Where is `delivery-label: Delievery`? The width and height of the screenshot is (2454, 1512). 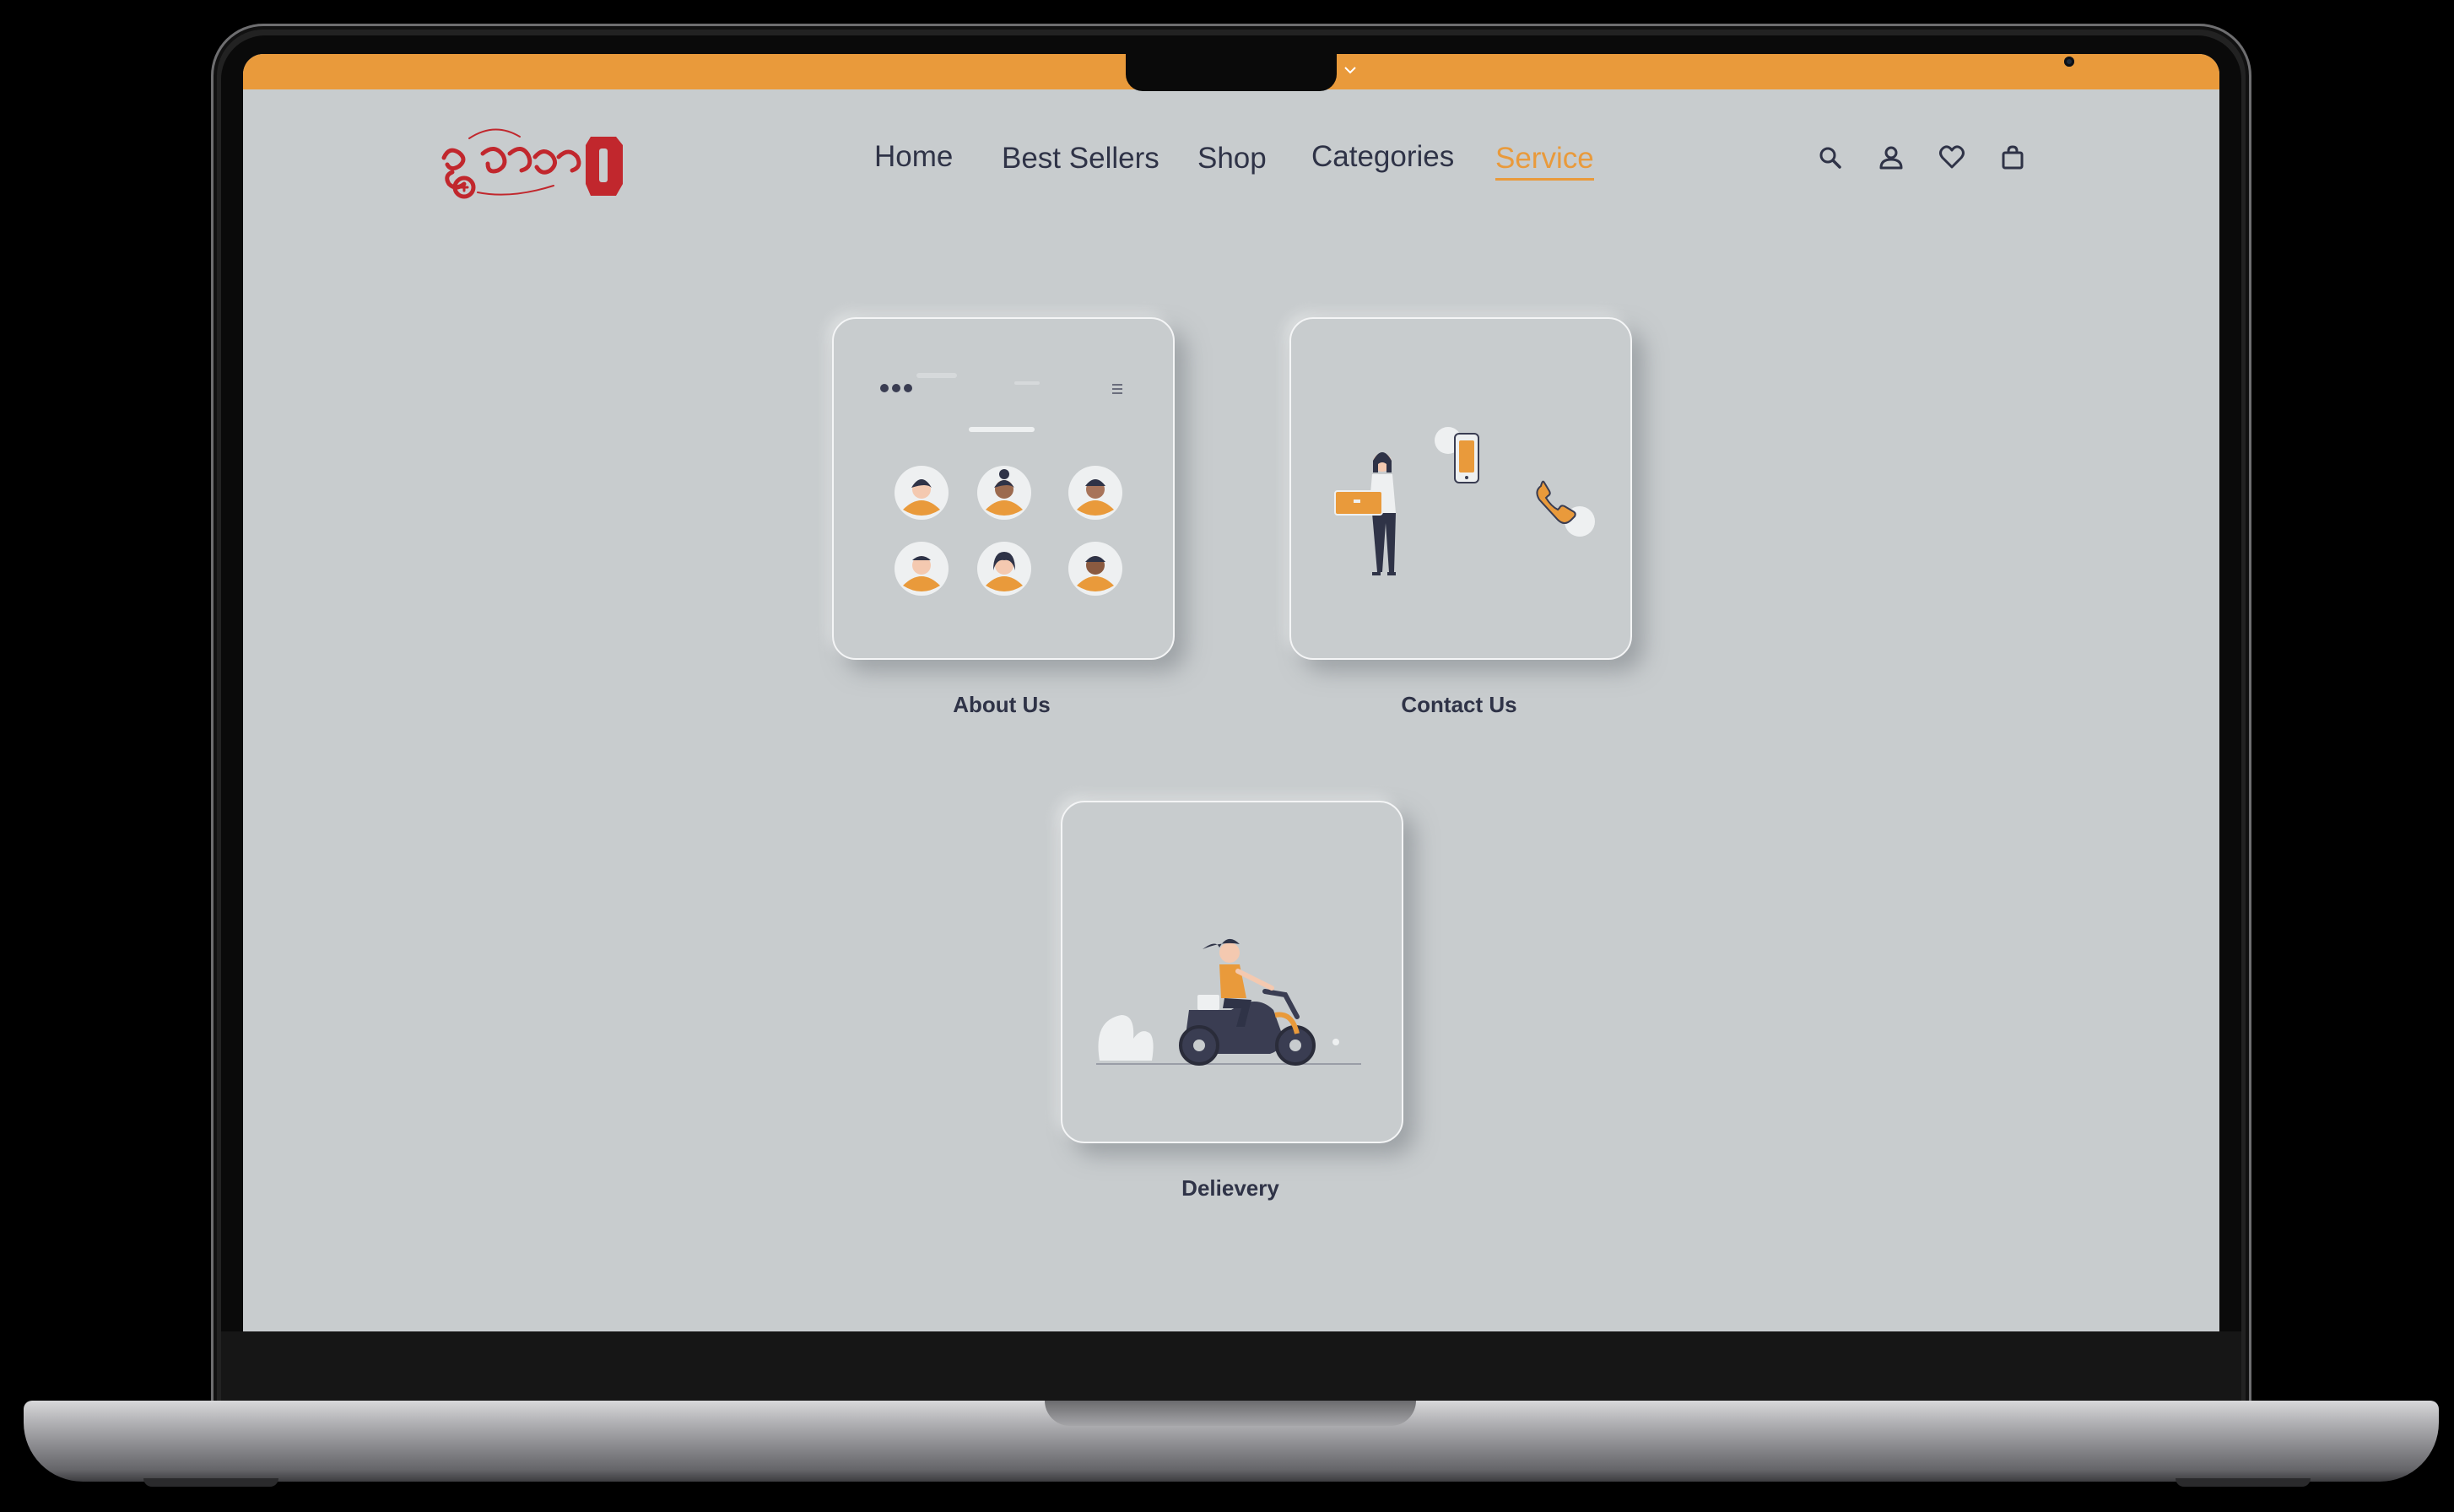 delivery-label: Delievery is located at coordinates (1231, 1188).